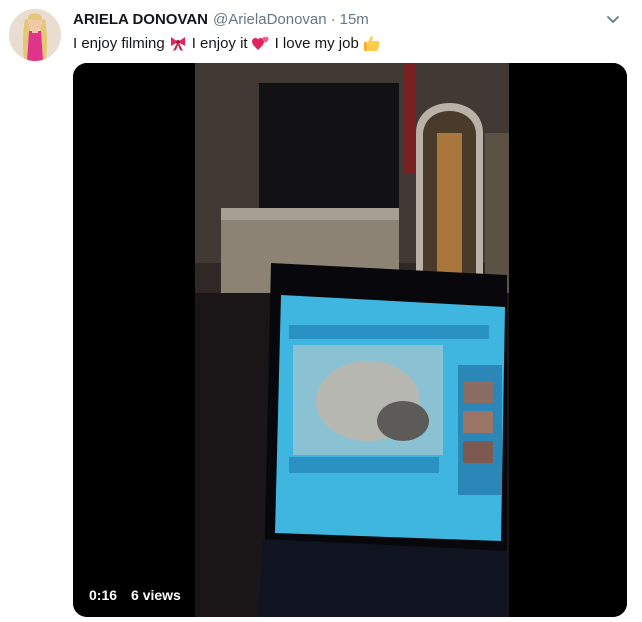  What do you see at coordinates (354, 19) in the screenshot?
I see `timestamp: 15m` at bounding box center [354, 19].